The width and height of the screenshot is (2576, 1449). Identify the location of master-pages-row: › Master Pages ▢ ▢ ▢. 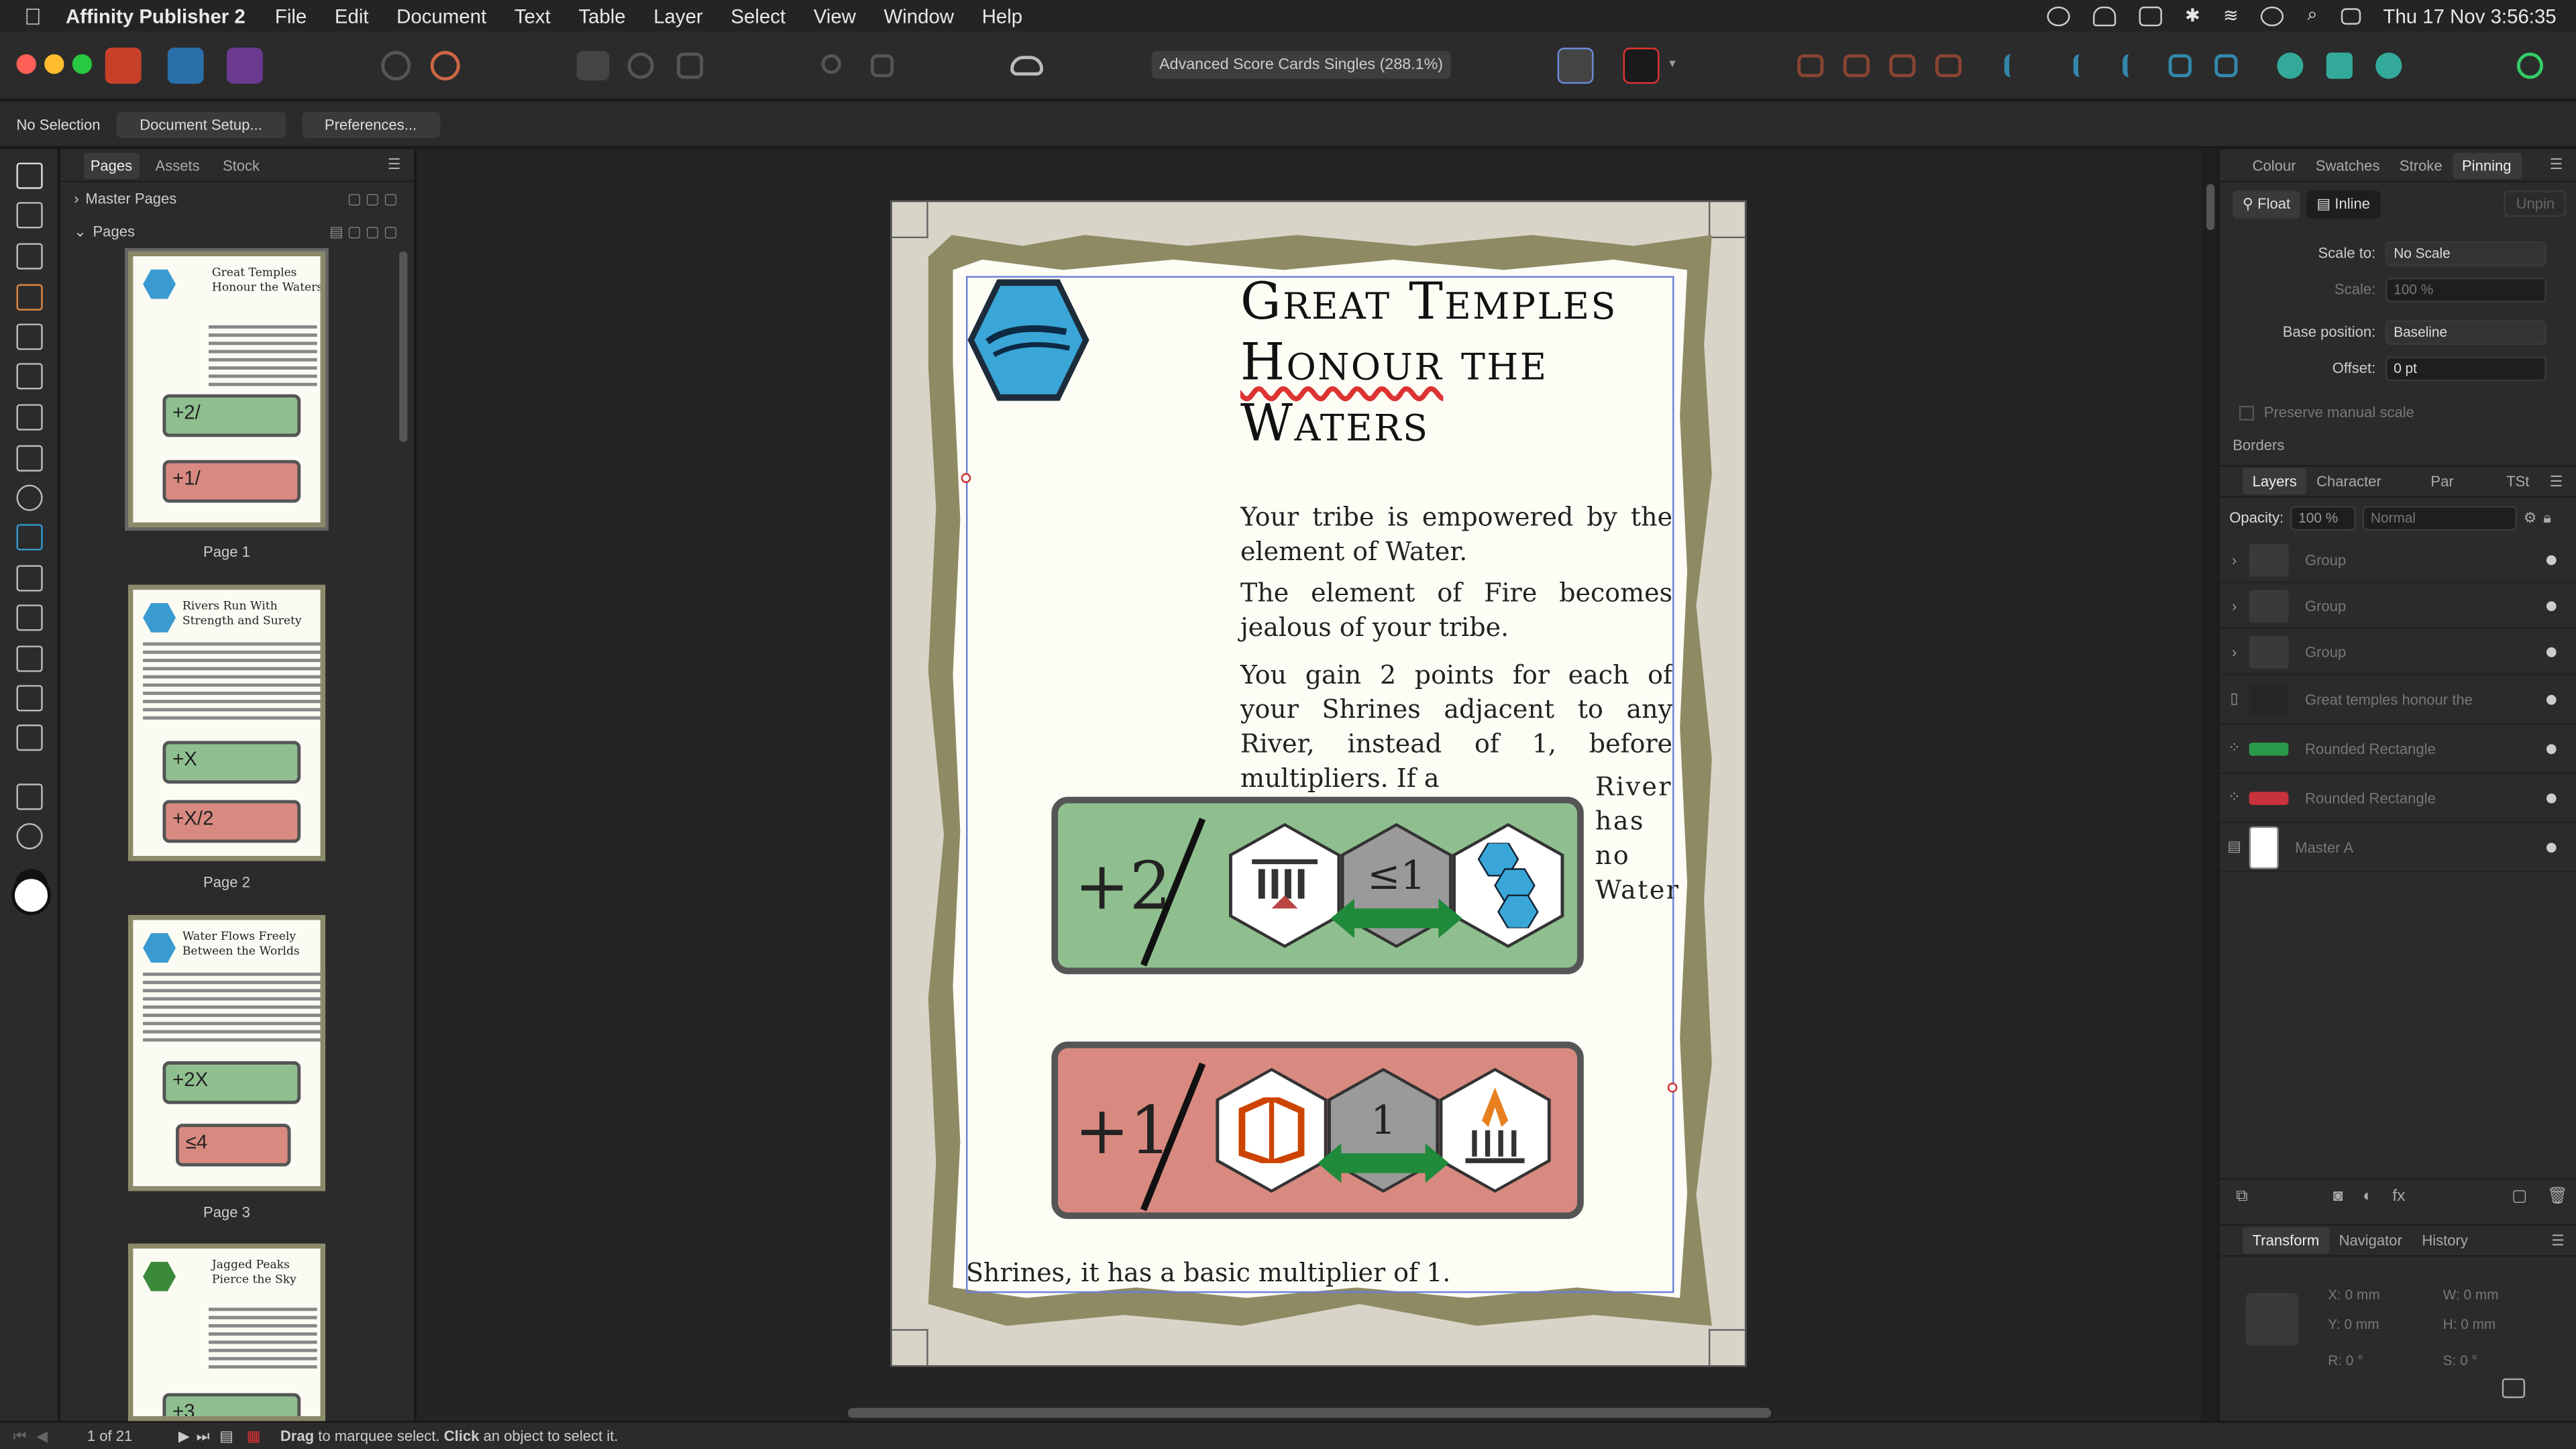
(238, 198).